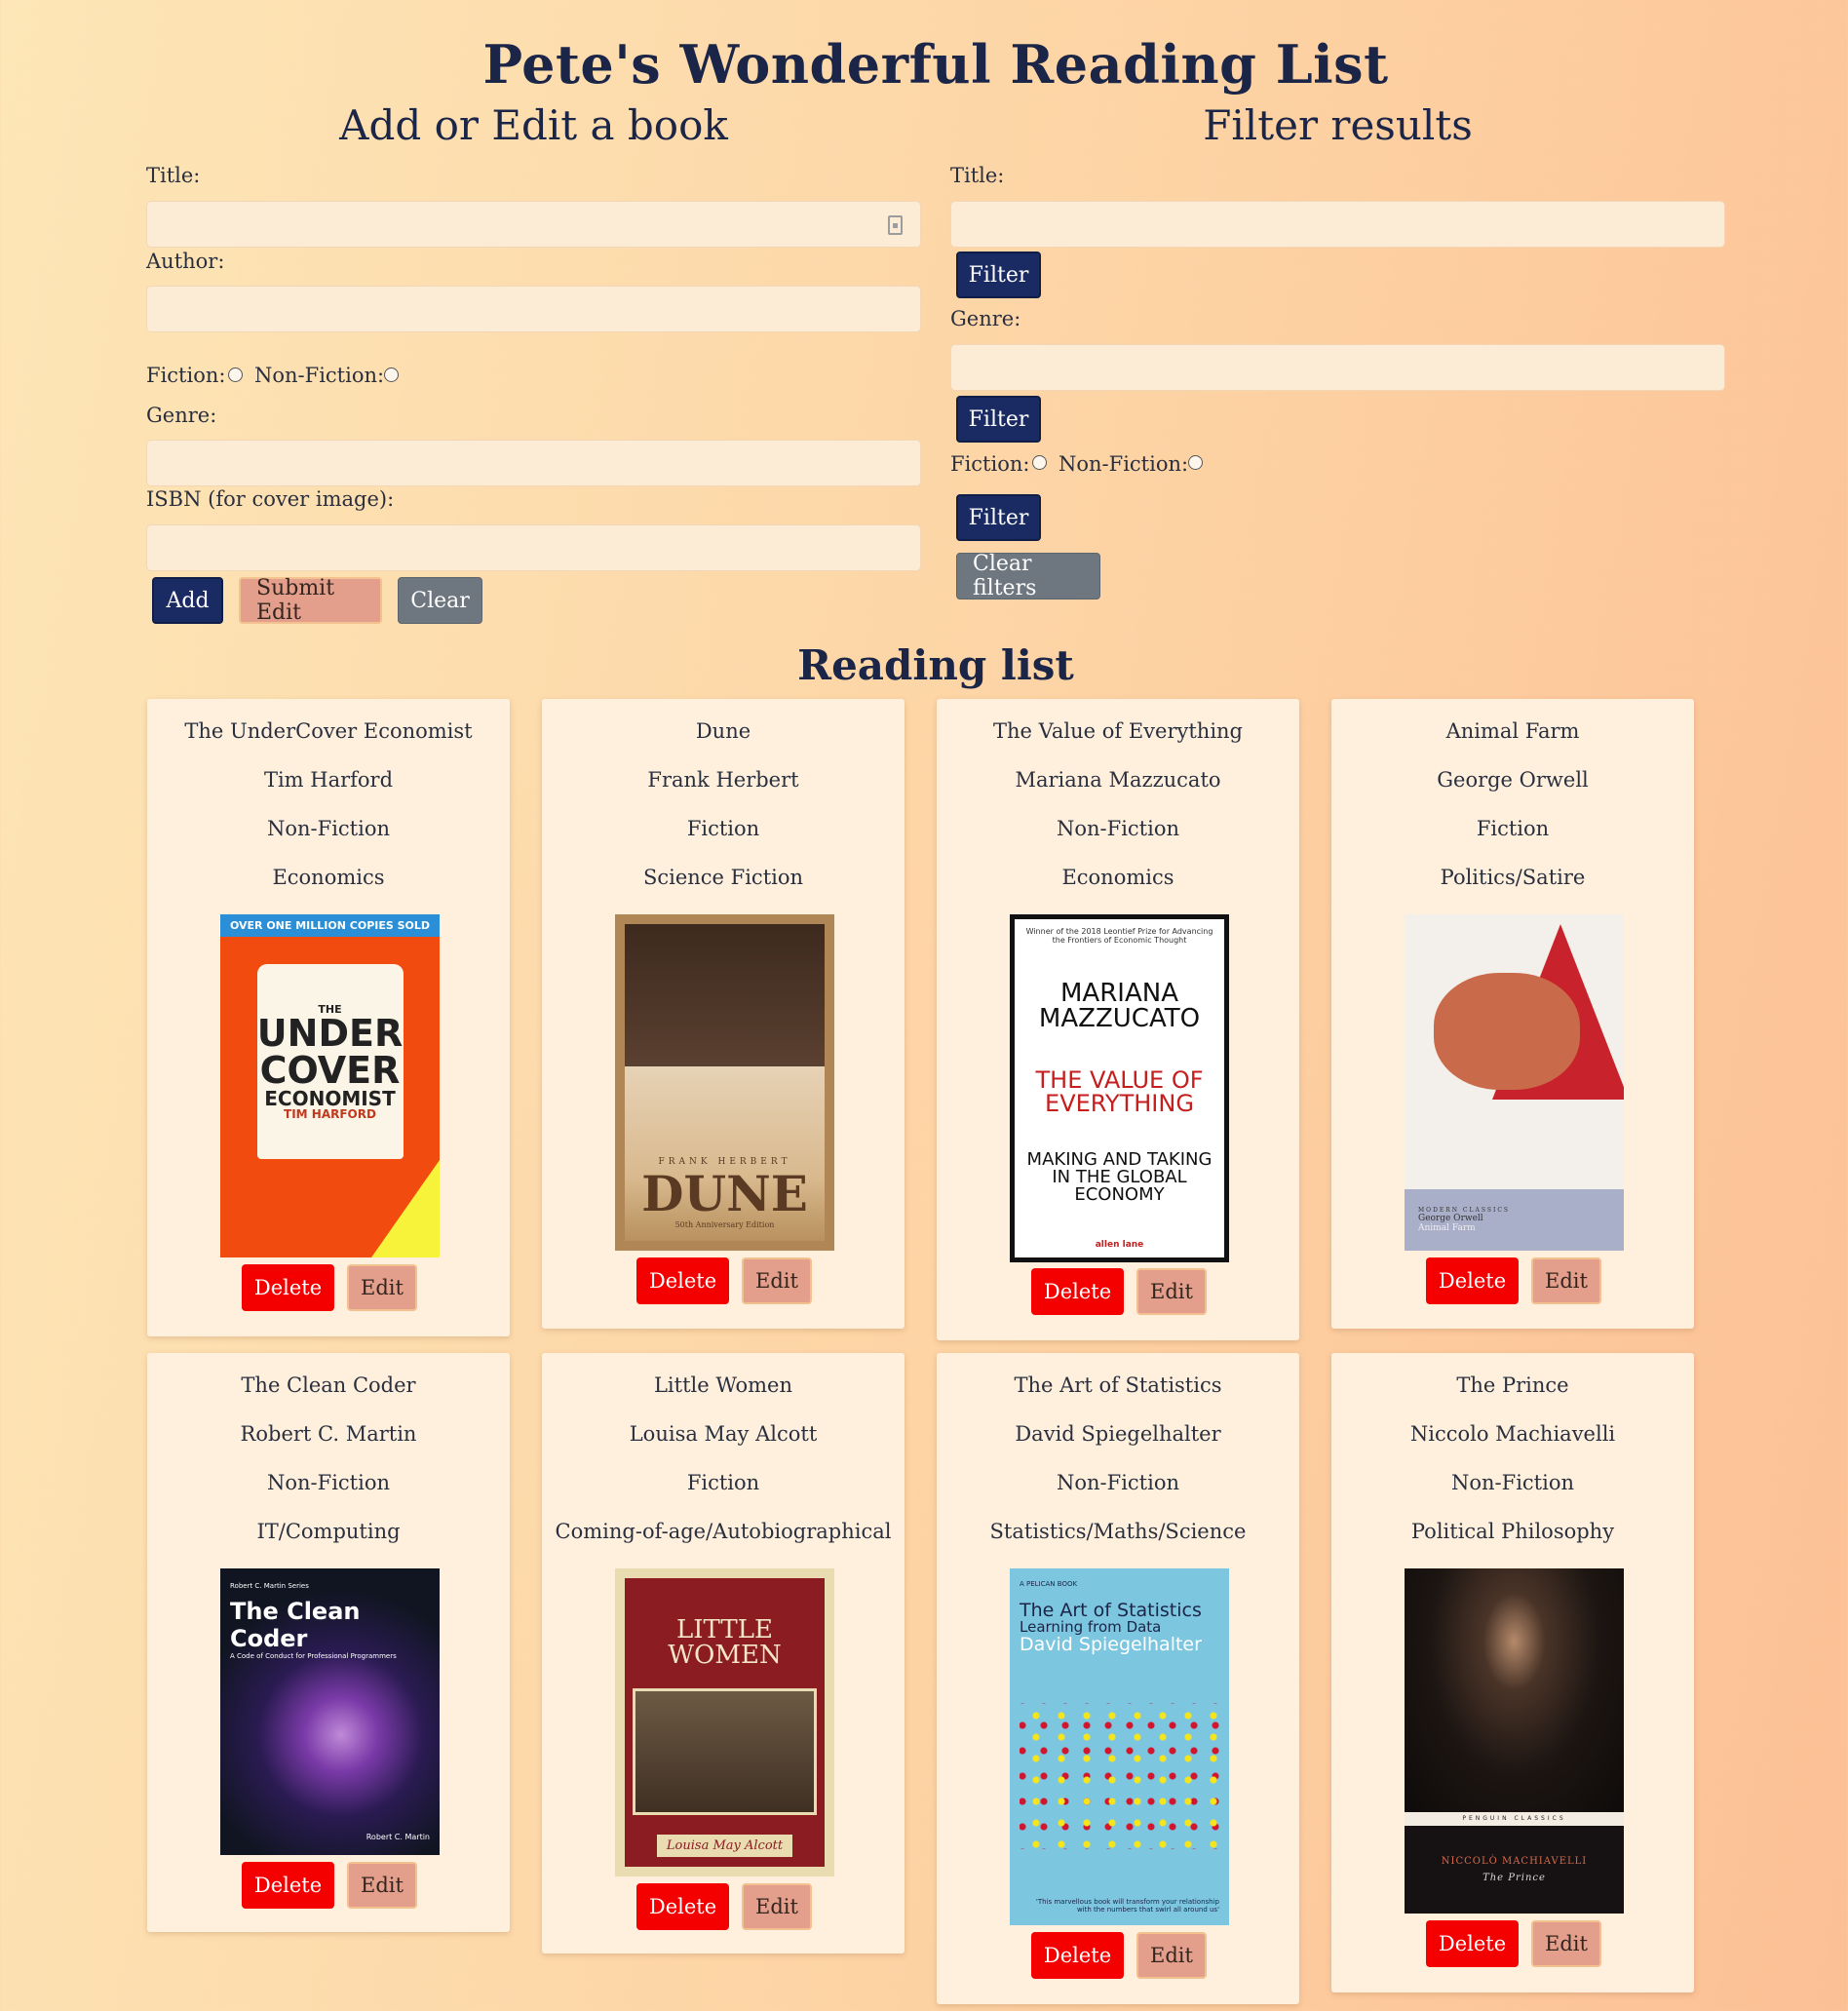 This screenshot has height=2011, width=1848. What do you see at coordinates (310, 600) in the screenshot?
I see `submit-edit-button: Submit Edit` at bounding box center [310, 600].